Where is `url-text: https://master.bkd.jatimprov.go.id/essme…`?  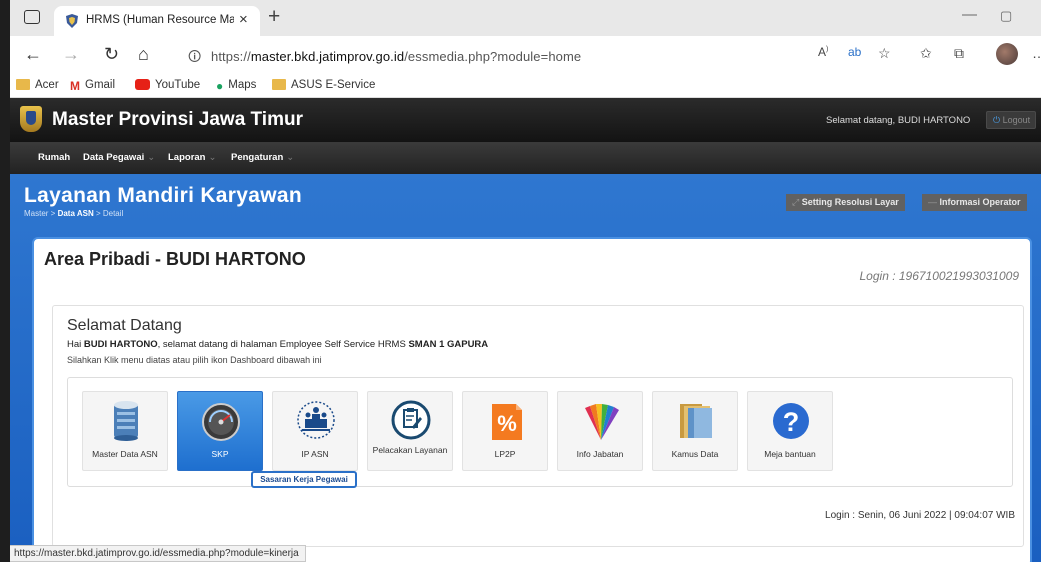 url-text: https://master.bkd.jatimprov.go.id/essme… is located at coordinates (396, 56).